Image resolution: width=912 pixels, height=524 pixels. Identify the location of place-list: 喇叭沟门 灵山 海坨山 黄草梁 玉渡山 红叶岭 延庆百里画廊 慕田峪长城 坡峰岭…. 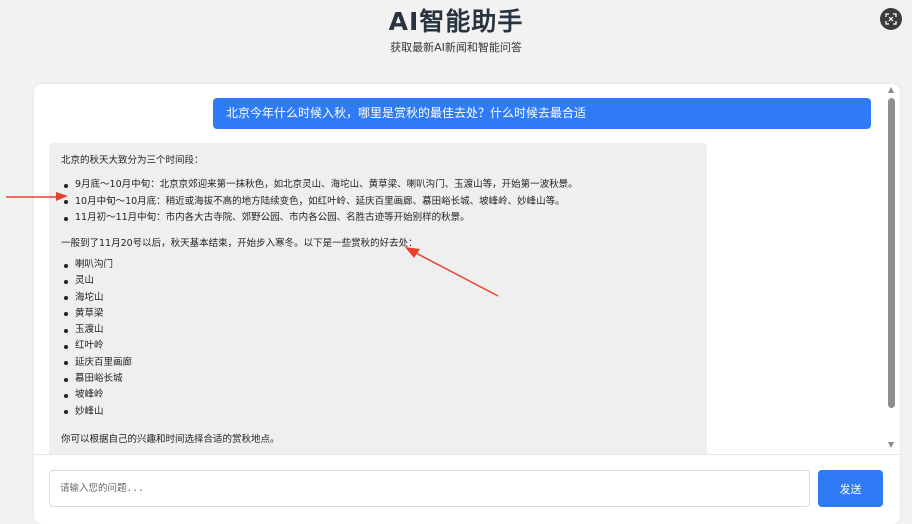
(96, 338).